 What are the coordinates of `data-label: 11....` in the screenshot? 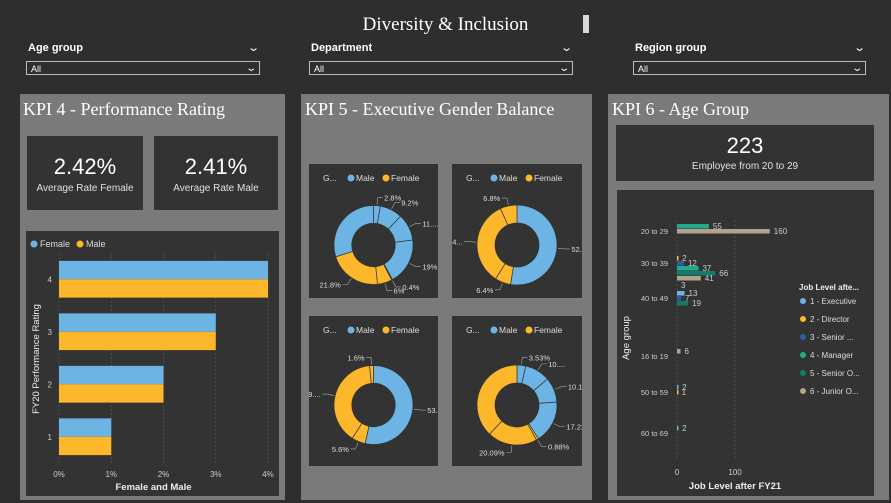 It's located at (430, 223).